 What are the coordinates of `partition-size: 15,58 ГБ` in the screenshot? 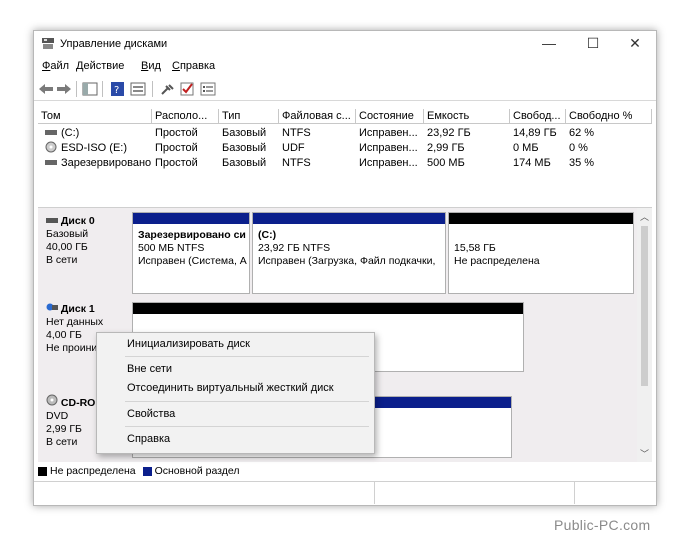 It's located at (475, 248).